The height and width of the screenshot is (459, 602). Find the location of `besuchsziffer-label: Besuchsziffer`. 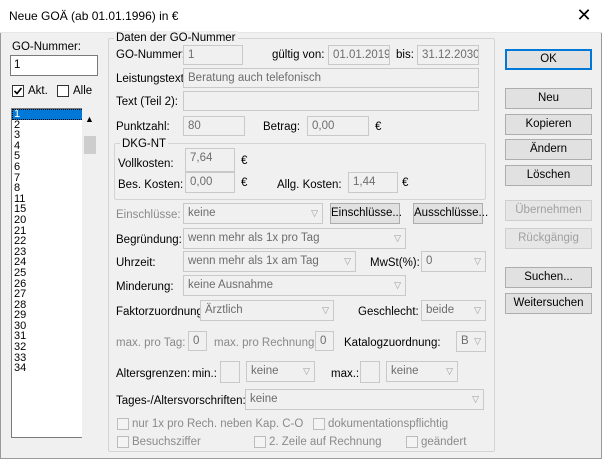

besuchsziffer-label: Besuchsziffer is located at coordinates (166, 442).